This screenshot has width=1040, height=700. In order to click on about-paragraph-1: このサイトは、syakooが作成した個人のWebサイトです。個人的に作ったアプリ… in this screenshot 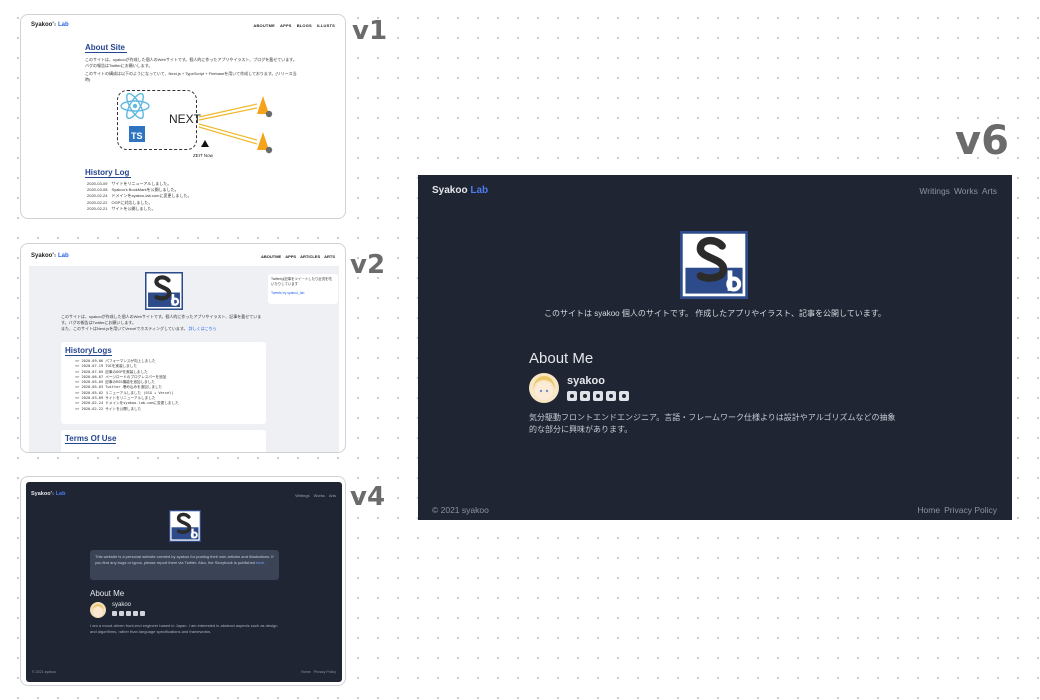, I will do `click(191, 62)`.